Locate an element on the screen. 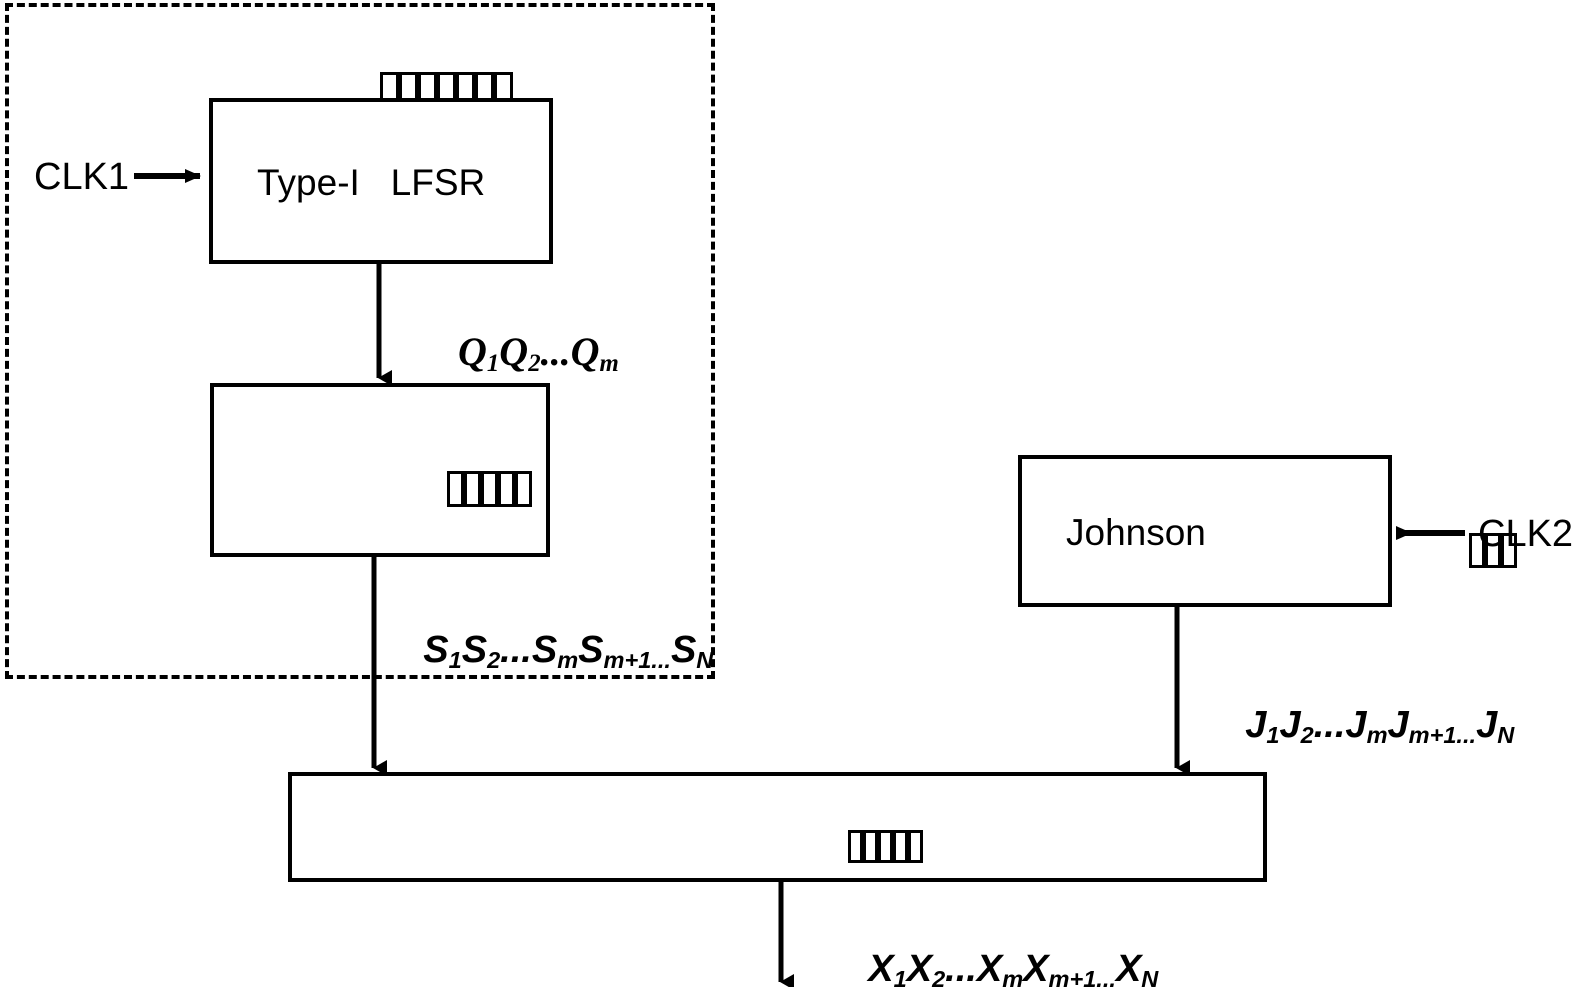  lfsr-block-label: Type-I LFSR is located at coordinates (371, 182).